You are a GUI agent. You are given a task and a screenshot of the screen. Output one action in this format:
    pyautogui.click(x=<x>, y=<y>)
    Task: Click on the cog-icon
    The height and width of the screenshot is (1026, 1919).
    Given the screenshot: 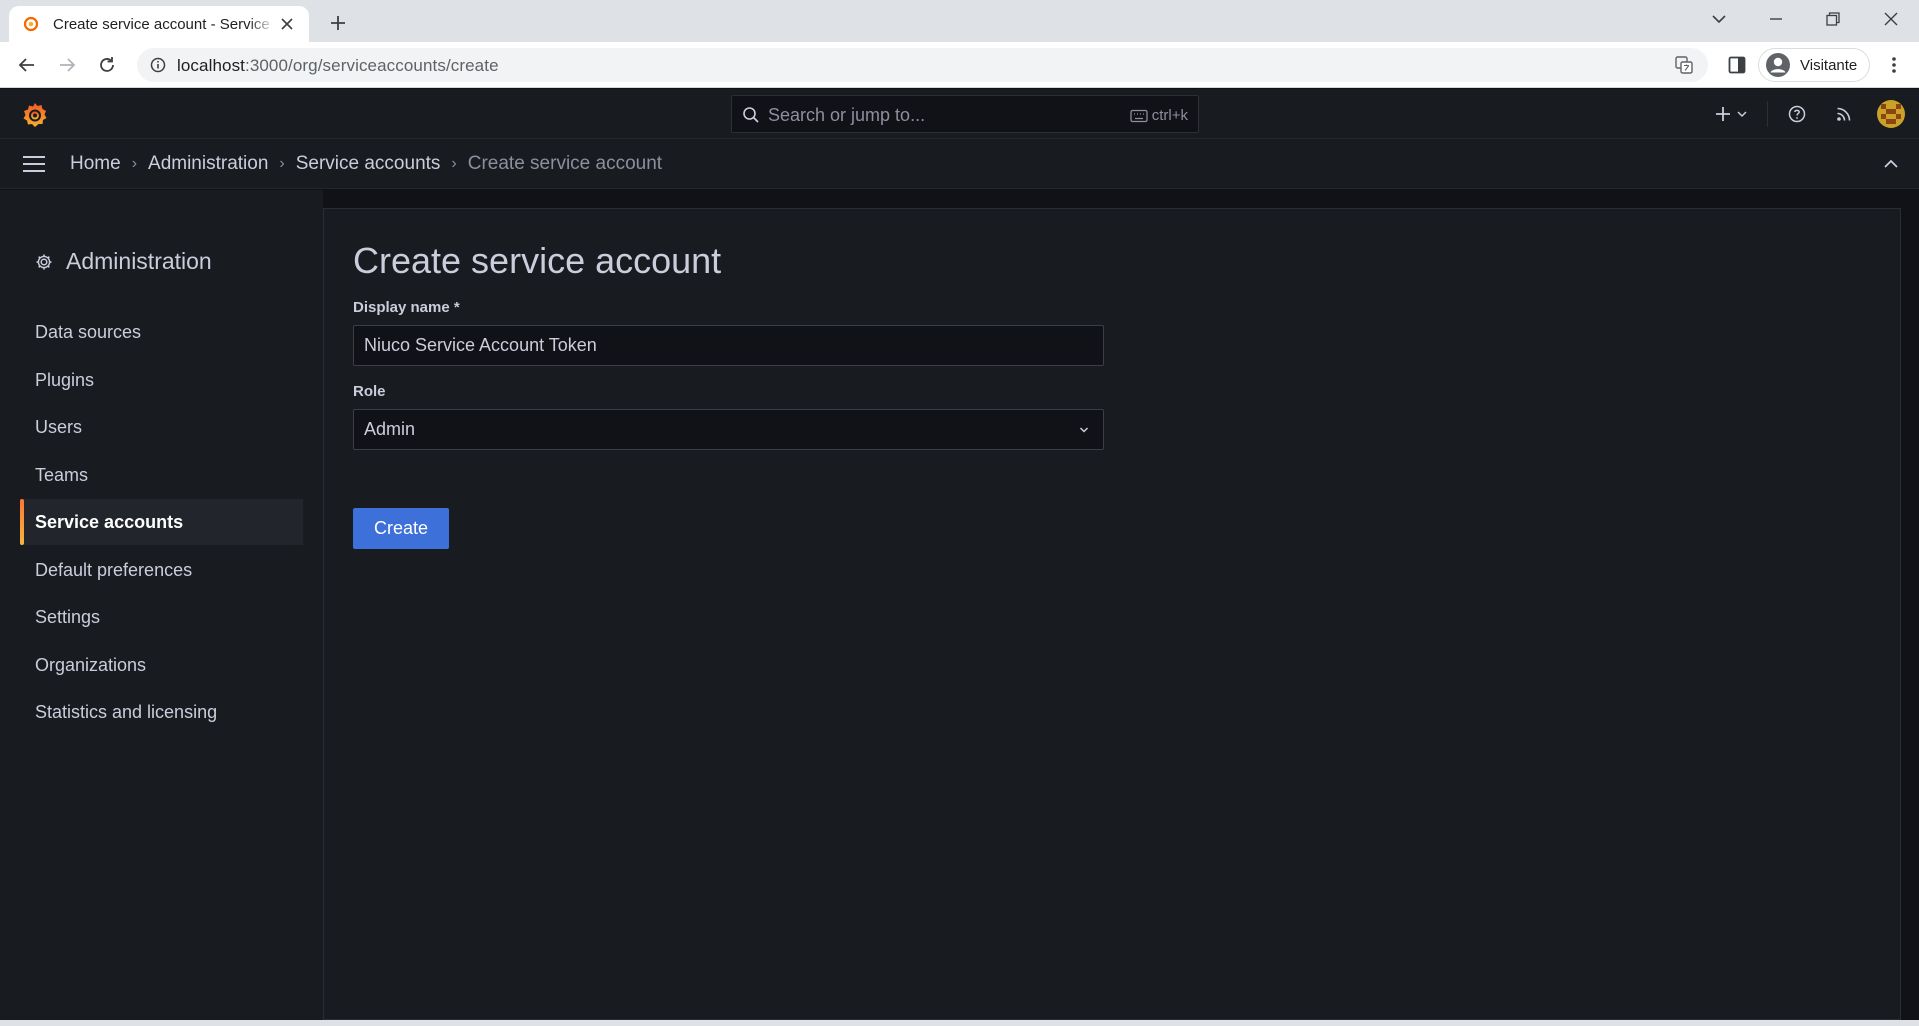 What is the action you would take?
    pyautogui.click(x=44, y=262)
    